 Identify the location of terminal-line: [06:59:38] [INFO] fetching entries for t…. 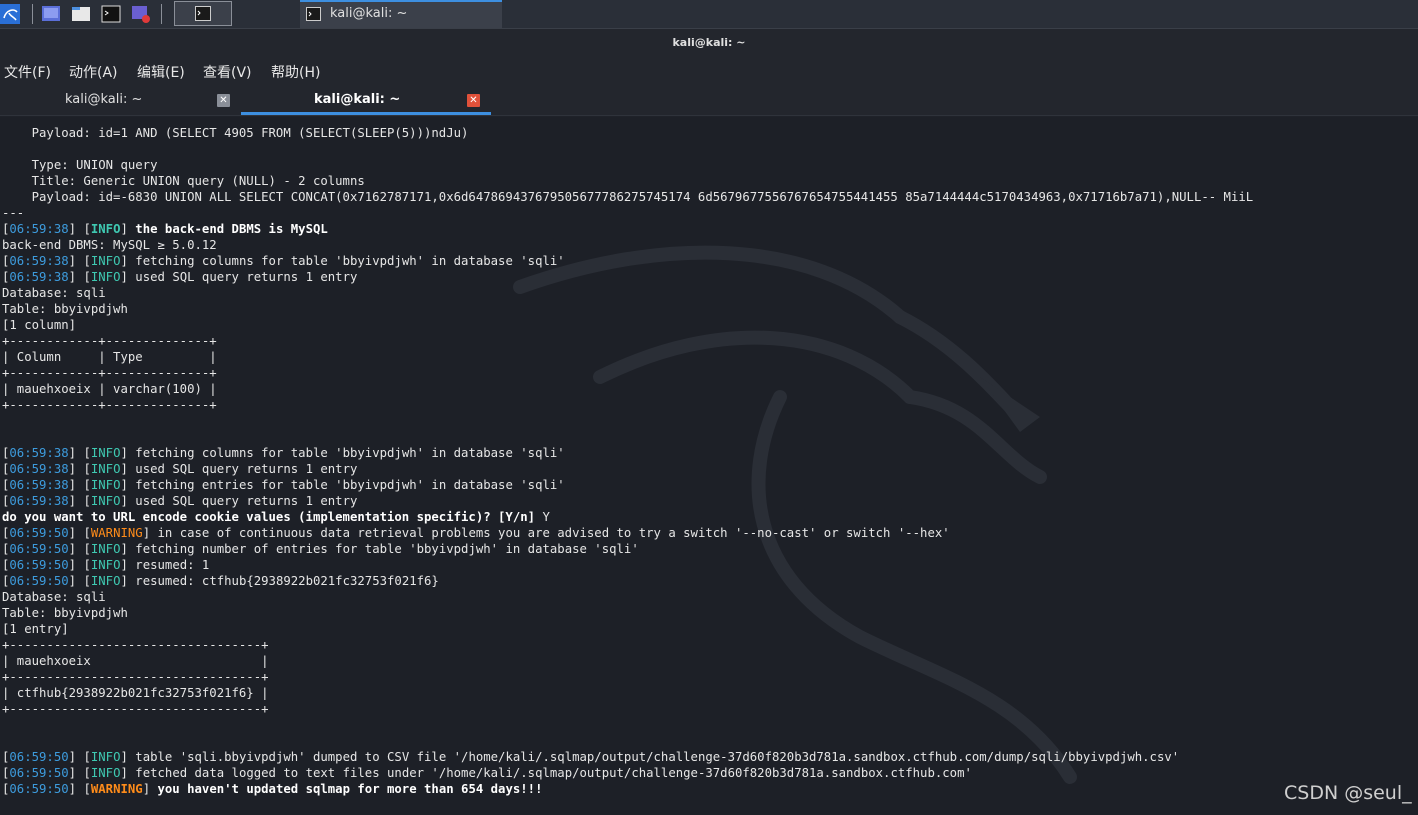
(283, 485).